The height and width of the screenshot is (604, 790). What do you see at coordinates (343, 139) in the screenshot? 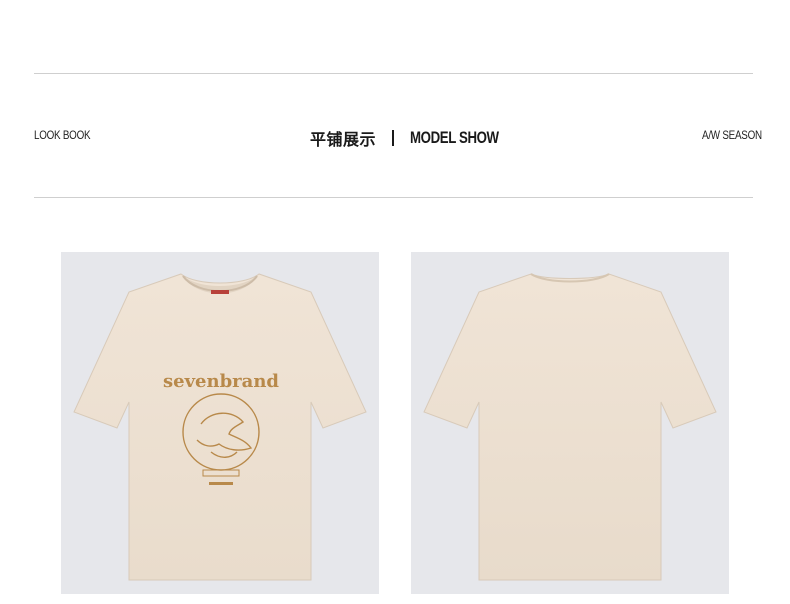
I see `title-chinese: 平铺展示` at bounding box center [343, 139].